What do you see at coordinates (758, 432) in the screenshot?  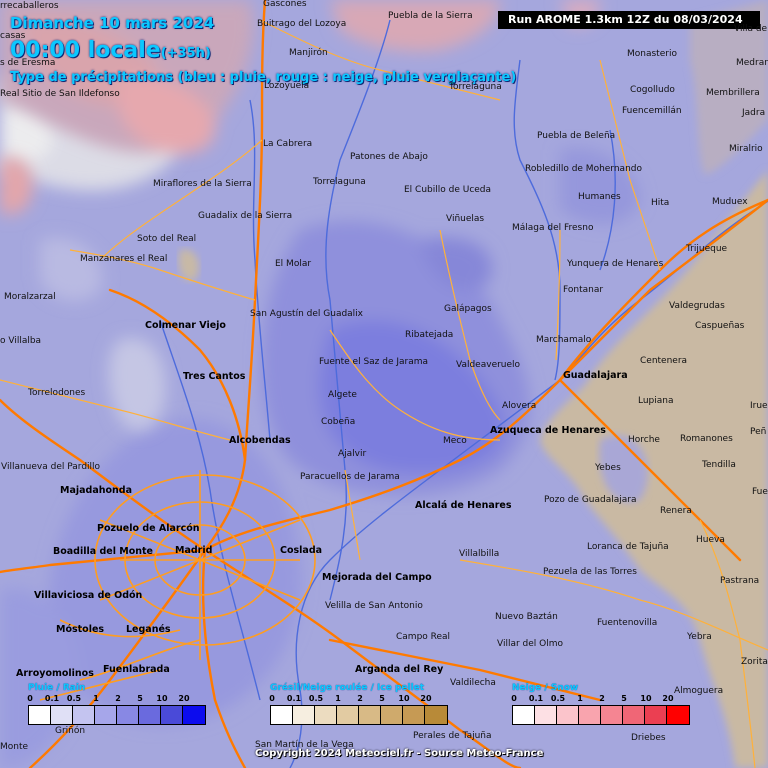 I see `place-label: Peñ` at bounding box center [758, 432].